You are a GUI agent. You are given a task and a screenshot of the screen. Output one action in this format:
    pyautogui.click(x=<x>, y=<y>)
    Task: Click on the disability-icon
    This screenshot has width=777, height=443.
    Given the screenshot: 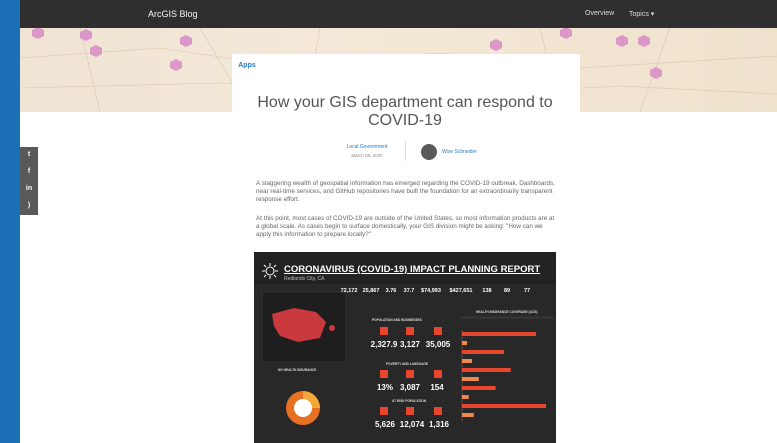 What is the action you would take?
    pyautogui.click(x=438, y=374)
    